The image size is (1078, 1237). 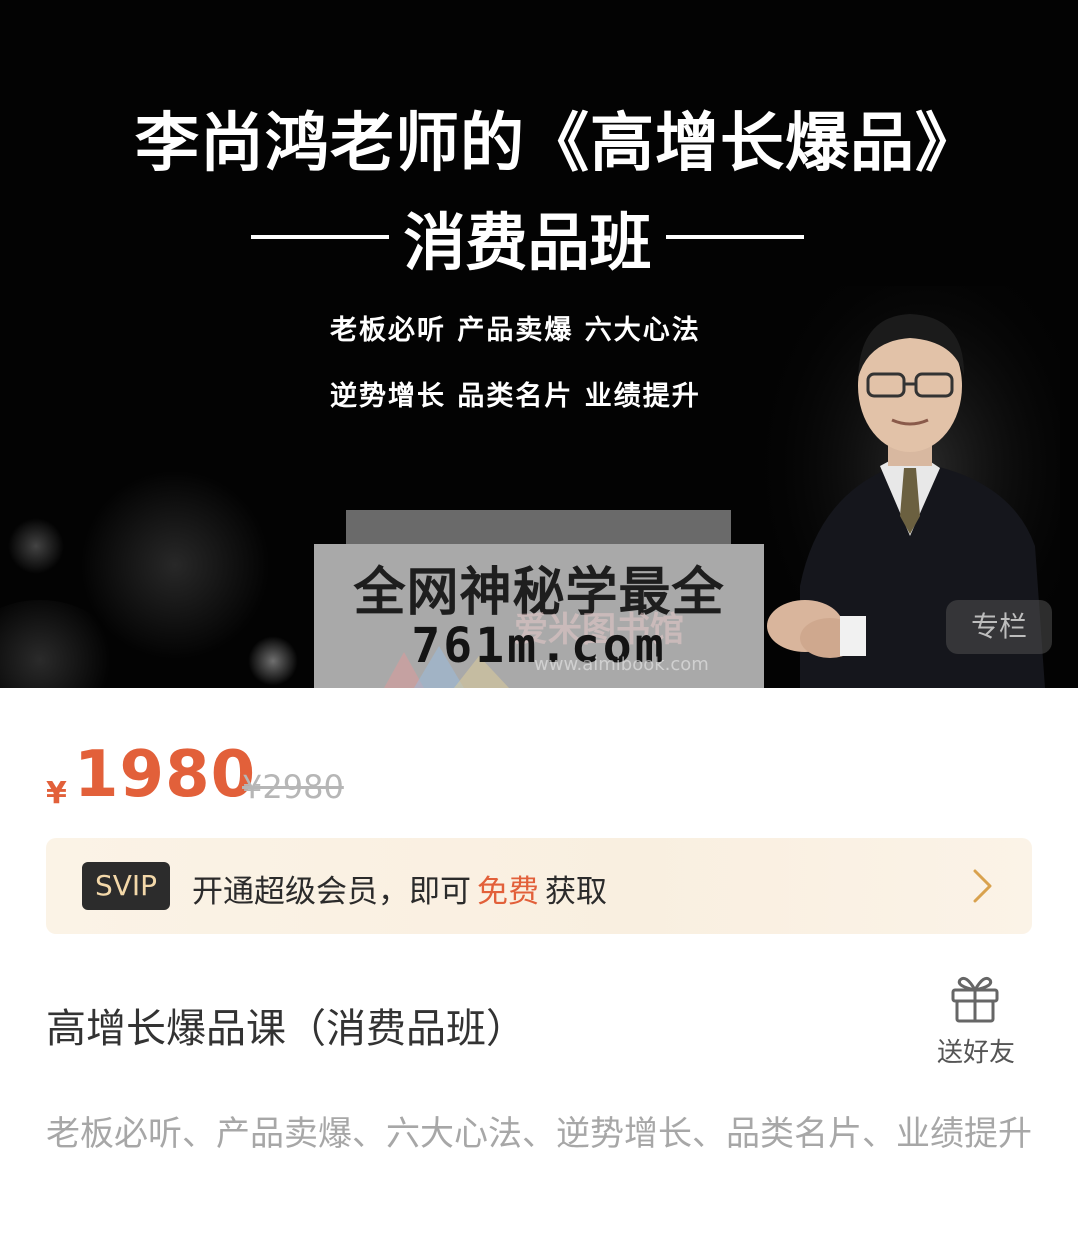 I want to click on svip-badge: SVIP, so click(x=126, y=886).